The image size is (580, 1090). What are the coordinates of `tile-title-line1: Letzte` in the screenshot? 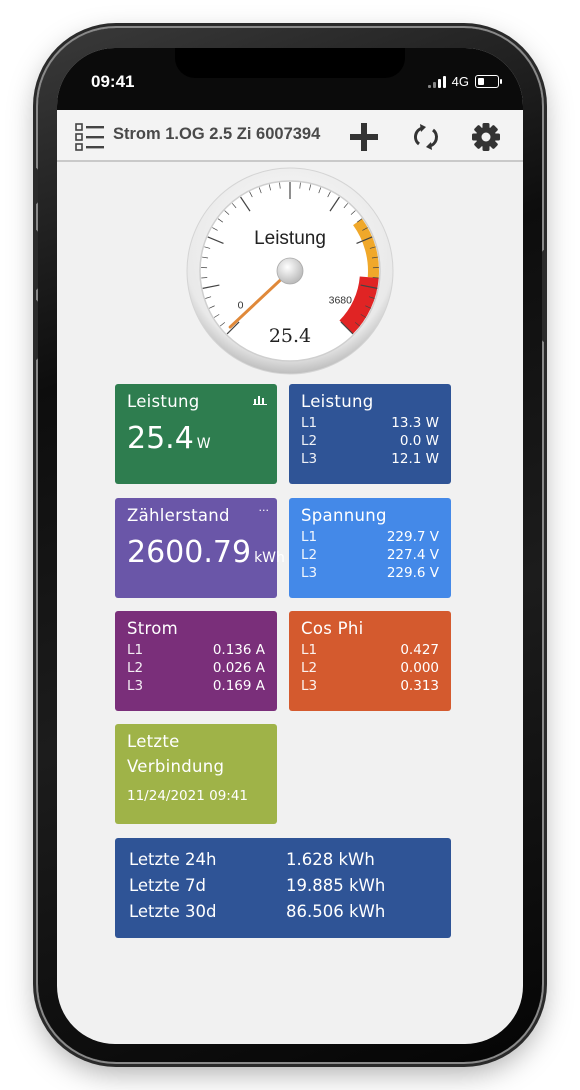 It's located at (153, 741).